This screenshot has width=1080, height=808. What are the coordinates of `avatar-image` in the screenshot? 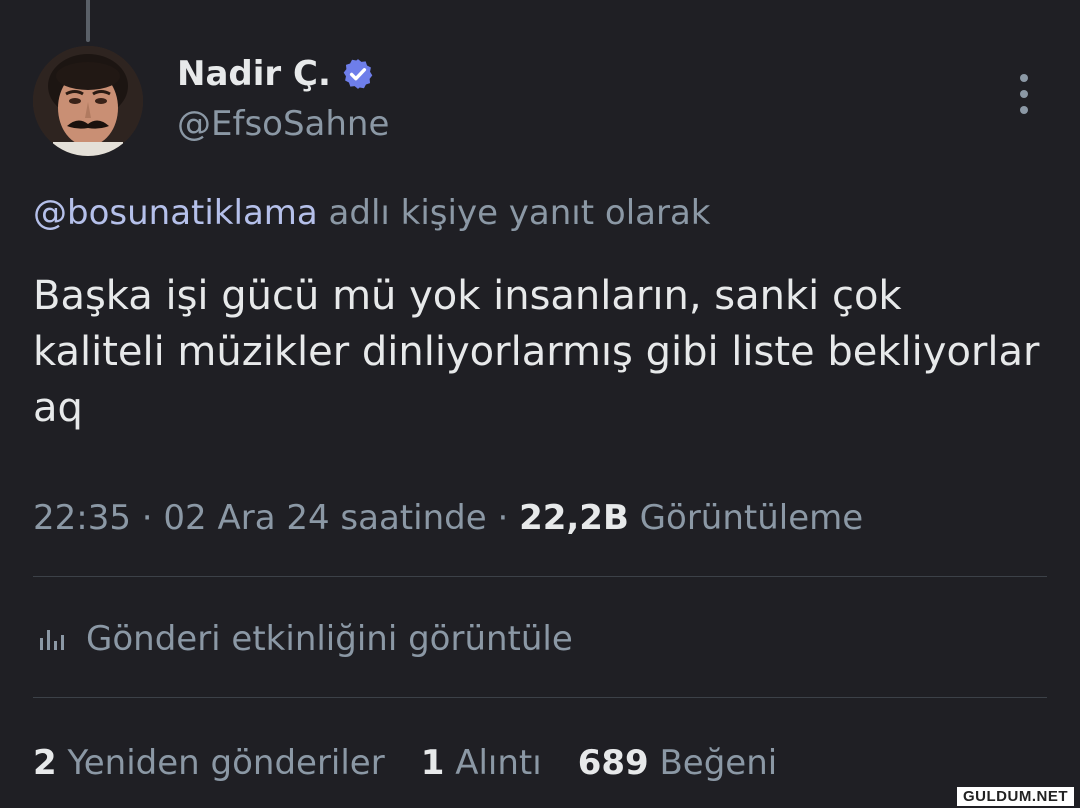 It's located at (88, 101).